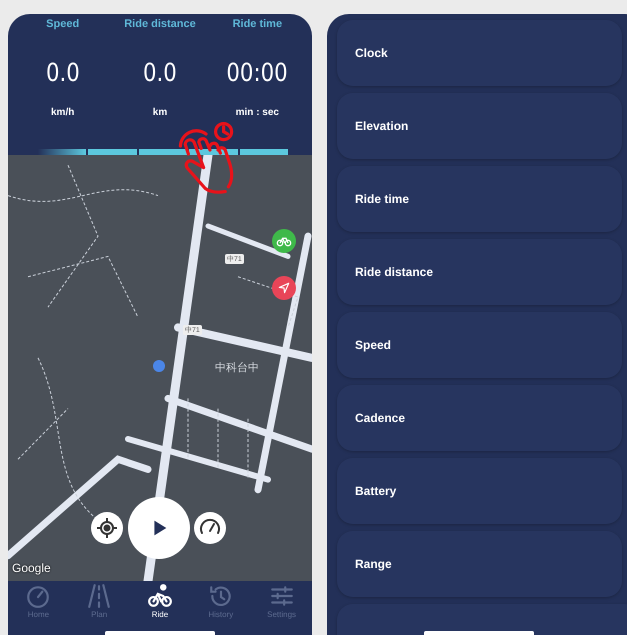 The image size is (627, 635). Describe the element at coordinates (284, 288) in the screenshot. I see `navigation-marker-icon` at that location.